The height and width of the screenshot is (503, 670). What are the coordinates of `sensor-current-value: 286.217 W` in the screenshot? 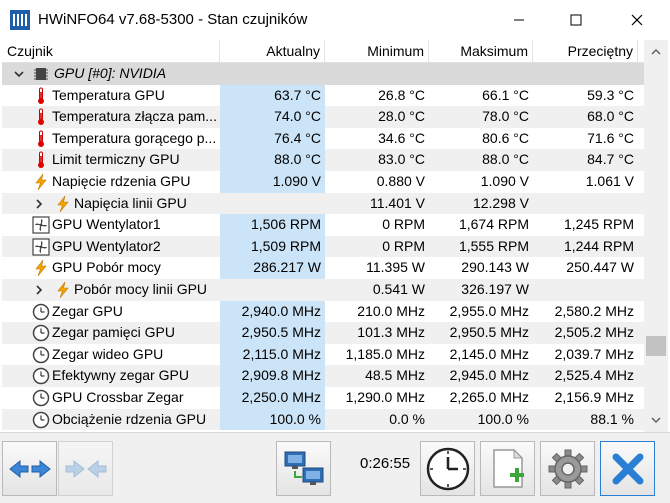 It's located at (272, 268).